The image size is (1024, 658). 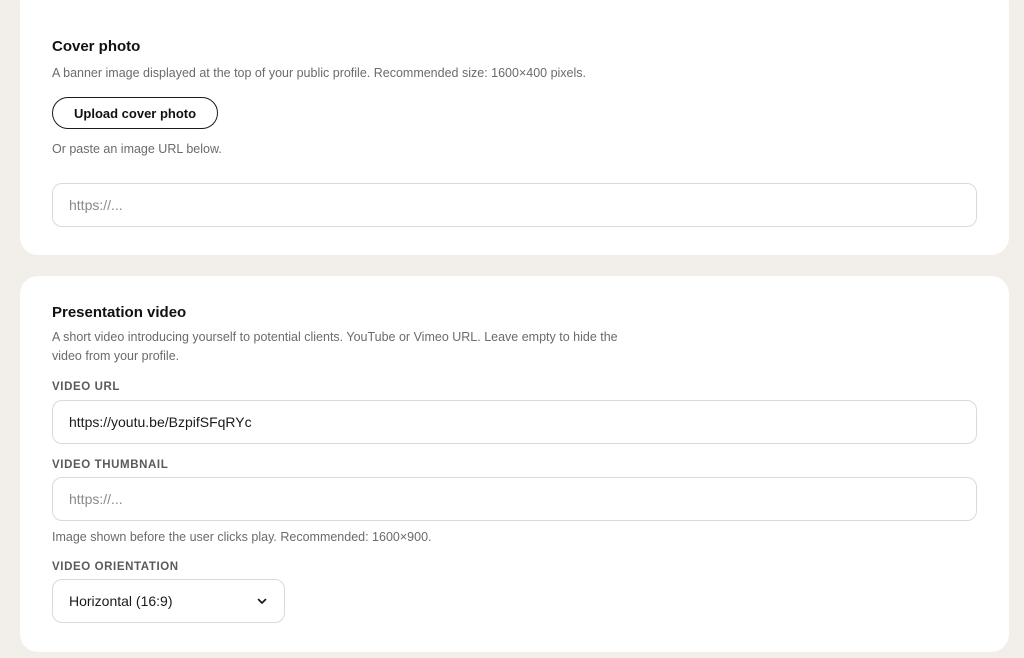 I want to click on video-orientation-select: Horizontal (16:9), so click(x=168, y=601).